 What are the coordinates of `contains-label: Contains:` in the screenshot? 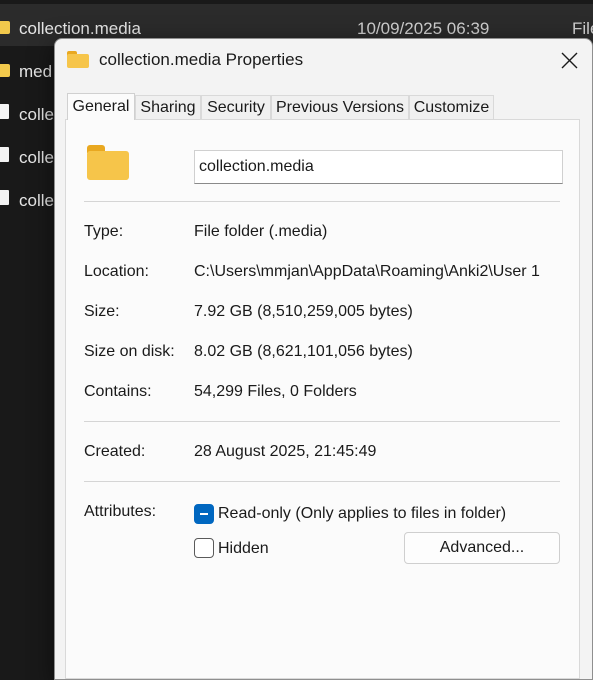 It's located at (118, 391).